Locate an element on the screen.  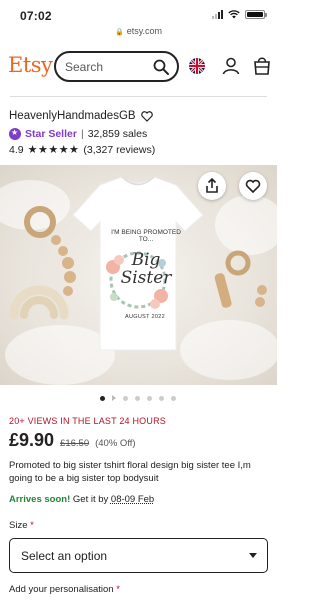
shop-name-row: HeavenlyHandmadesGB is located at coordinates (81, 116).